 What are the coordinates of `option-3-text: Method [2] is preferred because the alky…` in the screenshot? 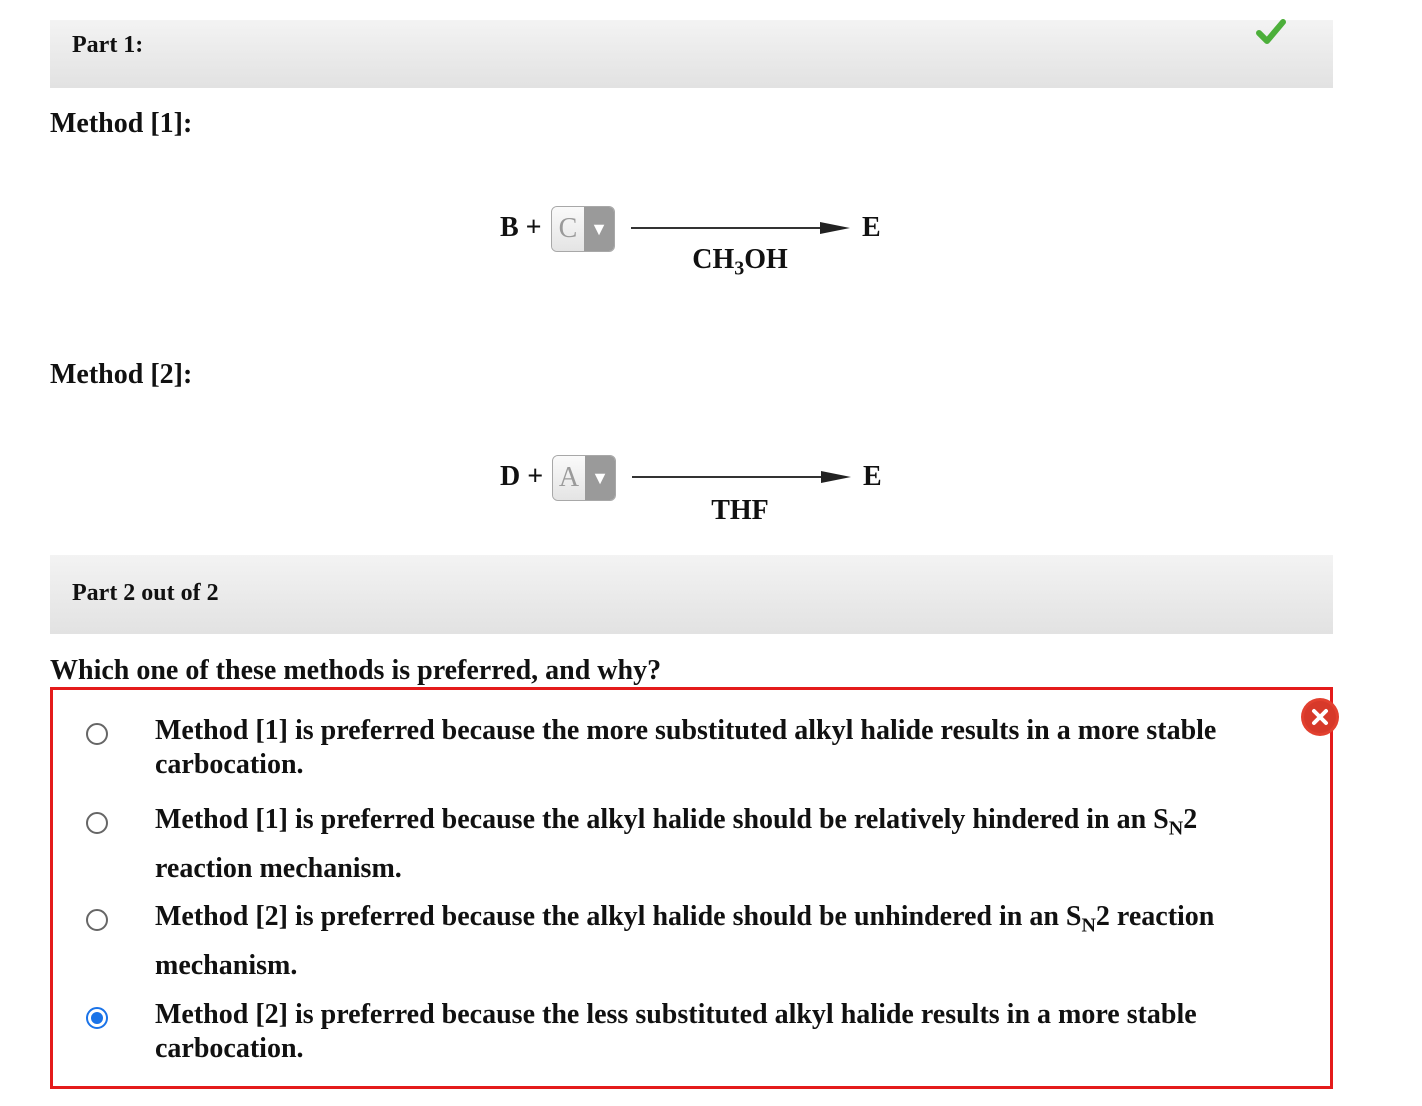 It's located at (705, 941).